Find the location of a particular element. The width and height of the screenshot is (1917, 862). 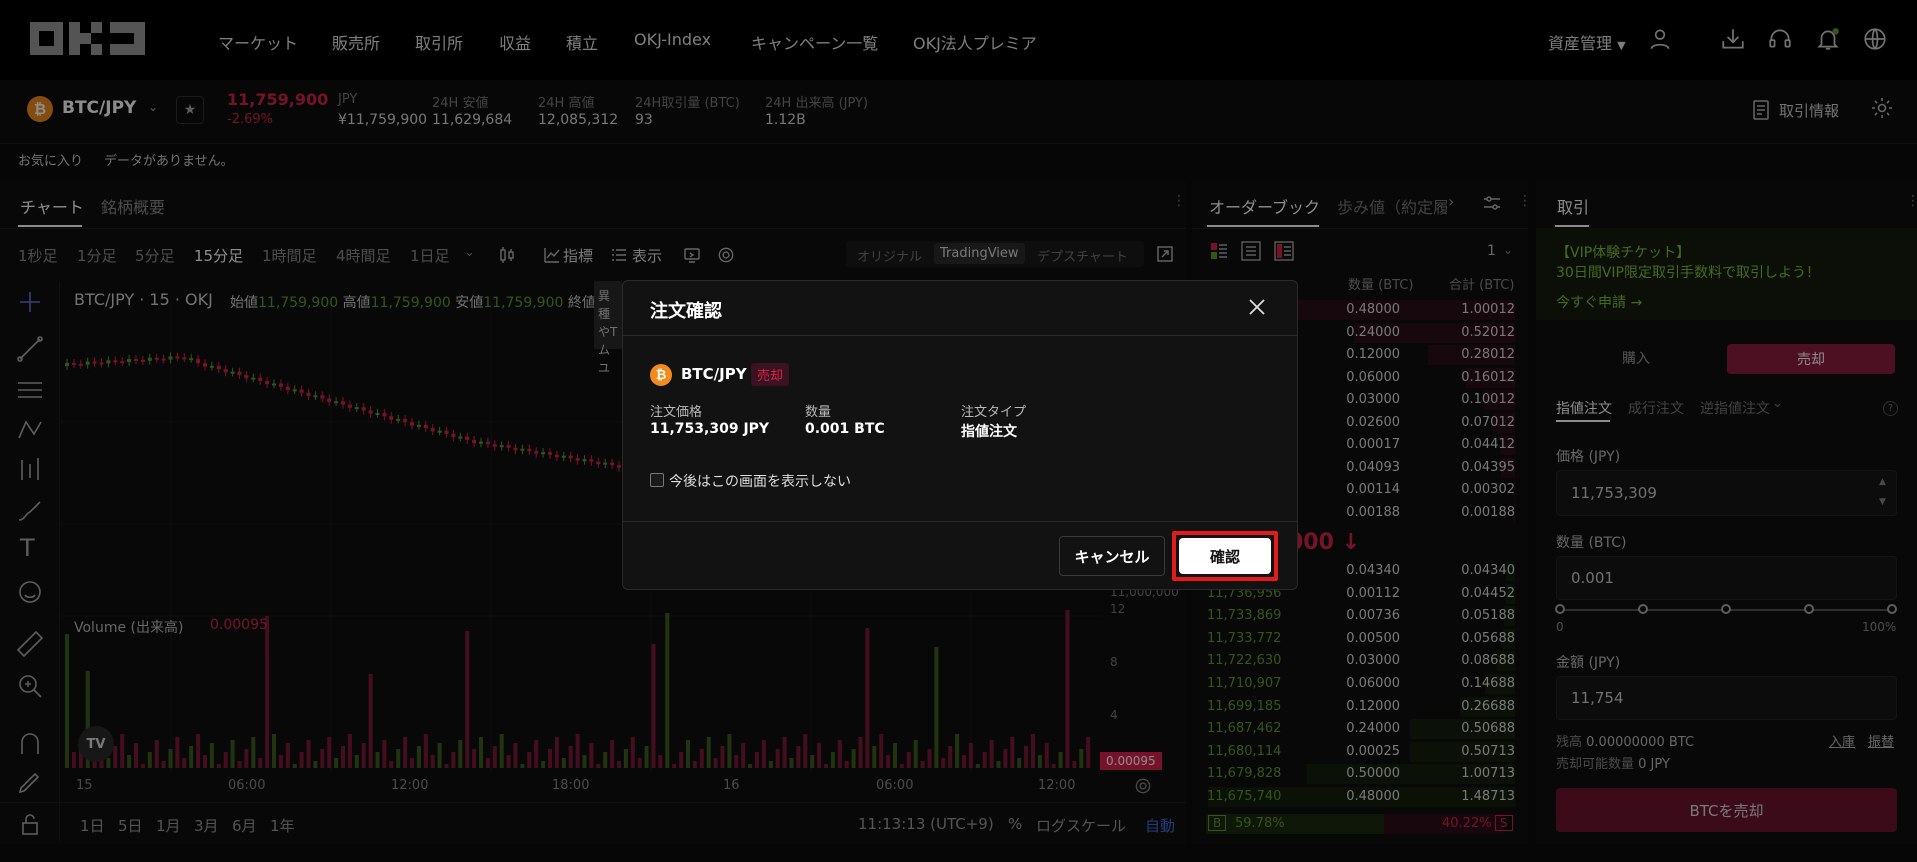

side-badge: 売却 is located at coordinates (770, 374).